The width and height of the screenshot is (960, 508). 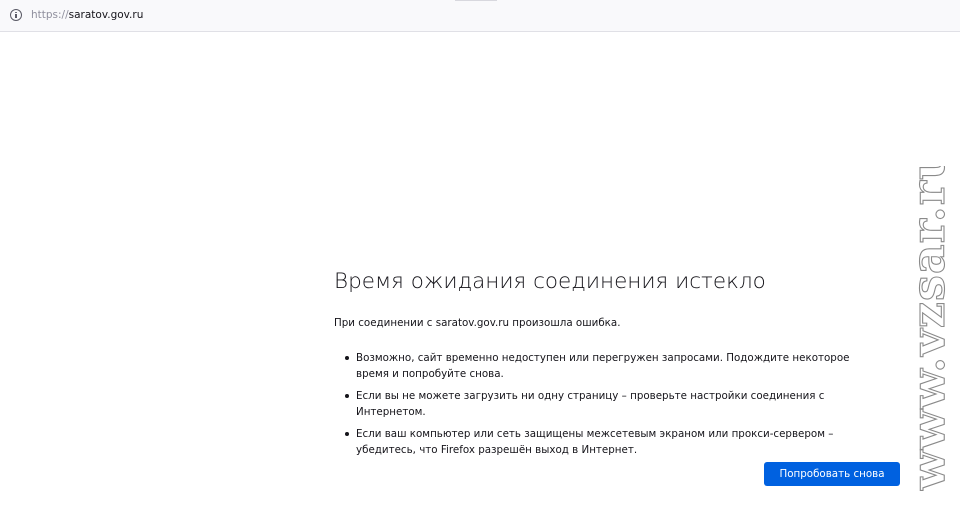 What do you see at coordinates (480, 16) in the screenshot?
I see `address-bar: https://saratov.gov.ru` at bounding box center [480, 16].